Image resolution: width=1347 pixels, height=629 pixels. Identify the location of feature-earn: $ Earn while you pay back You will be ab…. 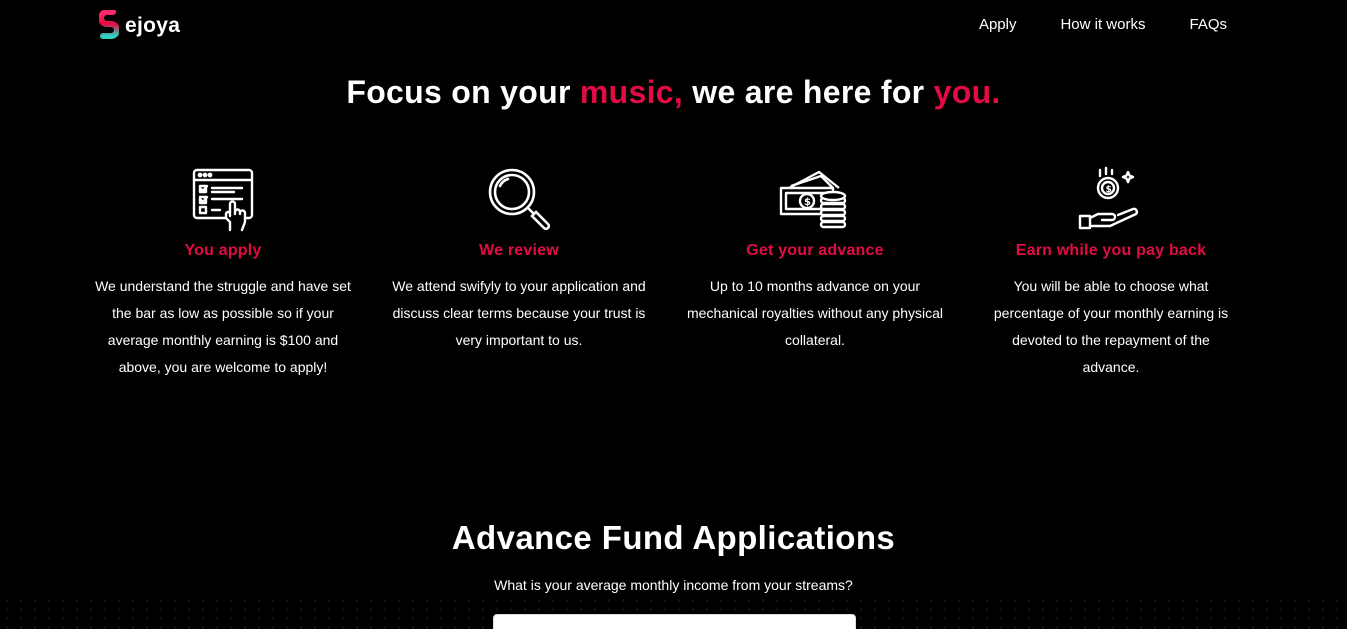
(1111, 270).